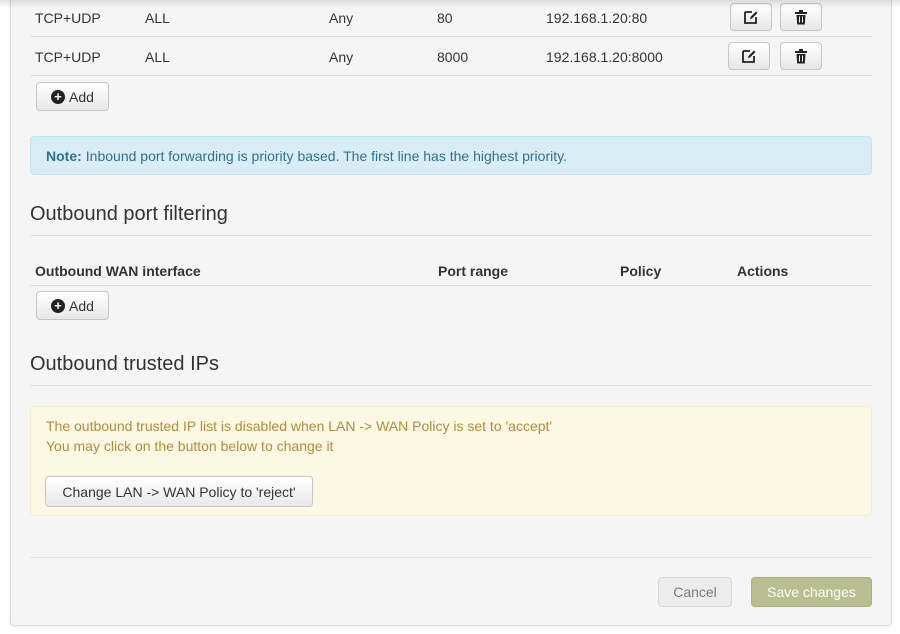 Image resolution: width=900 pixels, height=634 pixels. What do you see at coordinates (763, 270) in the screenshot?
I see `column-header: Actions` at bounding box center [763, 270].